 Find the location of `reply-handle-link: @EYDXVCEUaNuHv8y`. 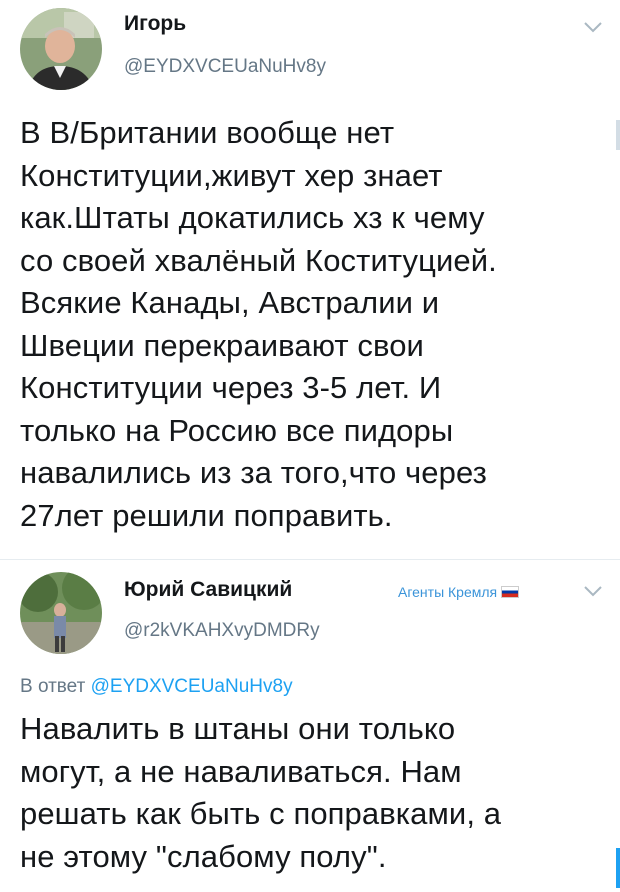

reply-handle-link: @EYDXVCEUaNuHv8y is located at coordinates (192, 686).